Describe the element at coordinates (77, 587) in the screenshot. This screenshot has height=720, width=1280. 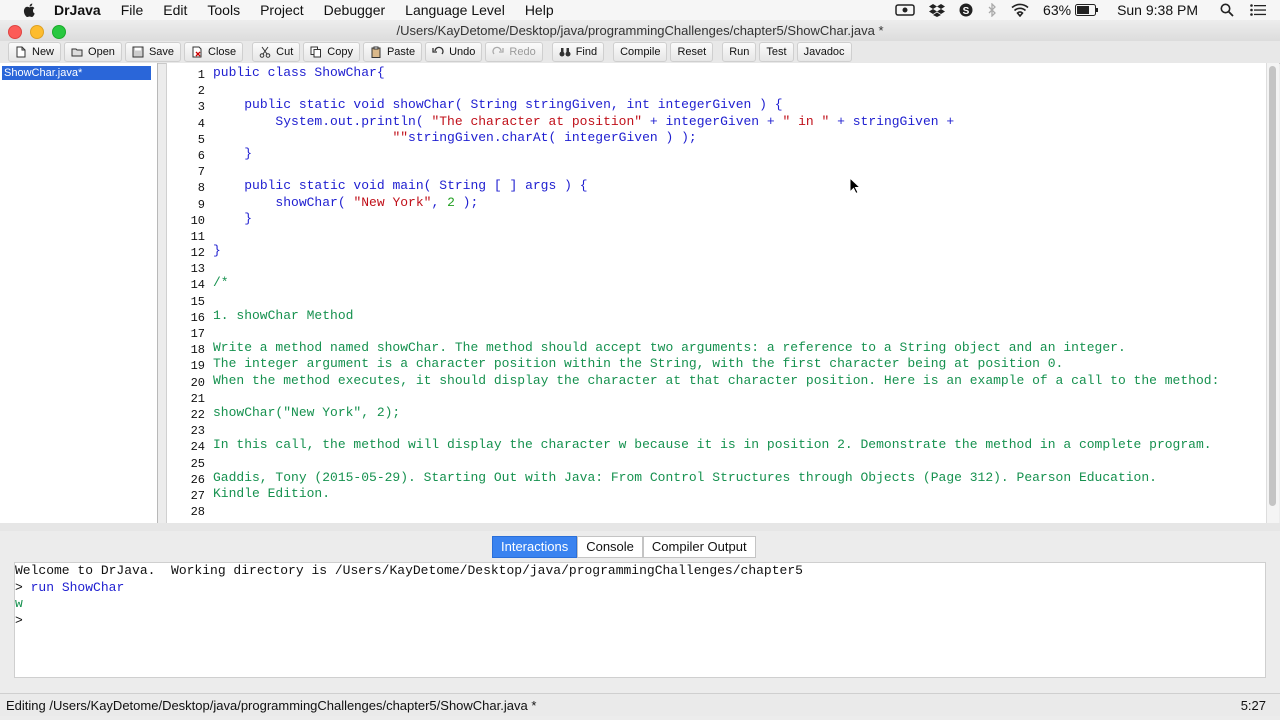
I see `console-command: run ShowChar` at that location.